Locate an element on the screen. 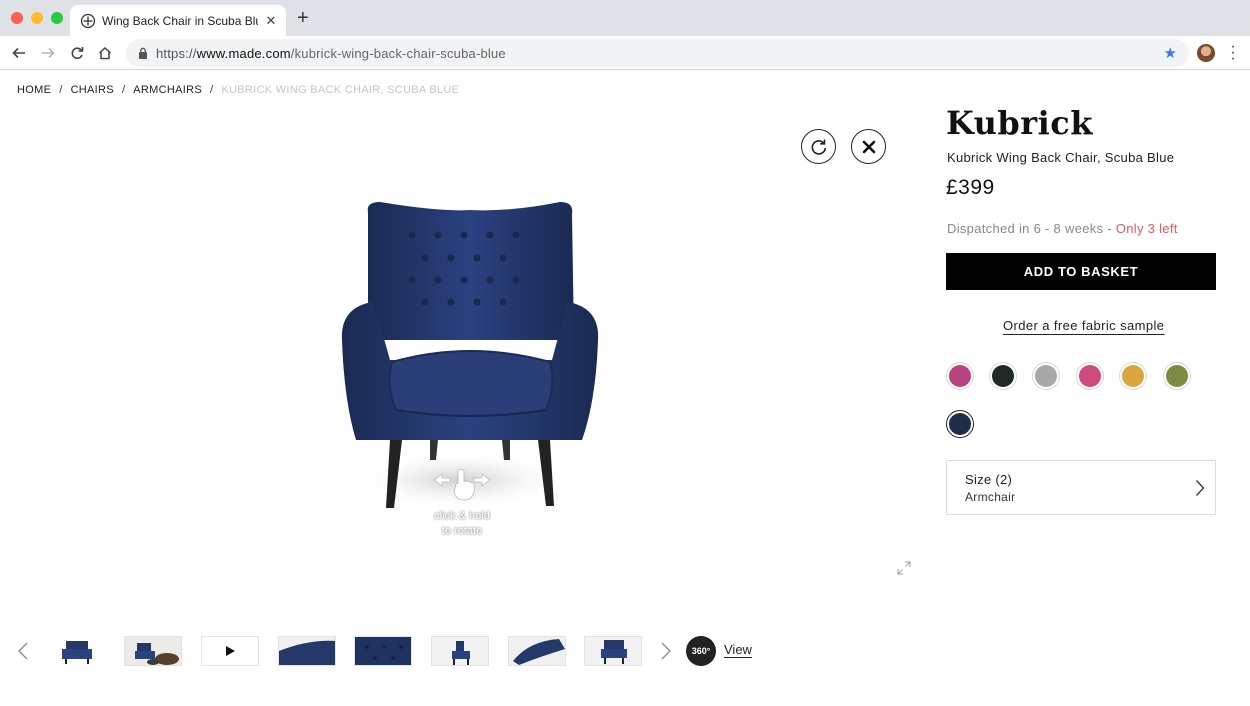 The height and width of the screenshot is (706, 1250). fabric-swatch-dark-green is located at coordinates (1003, 376).